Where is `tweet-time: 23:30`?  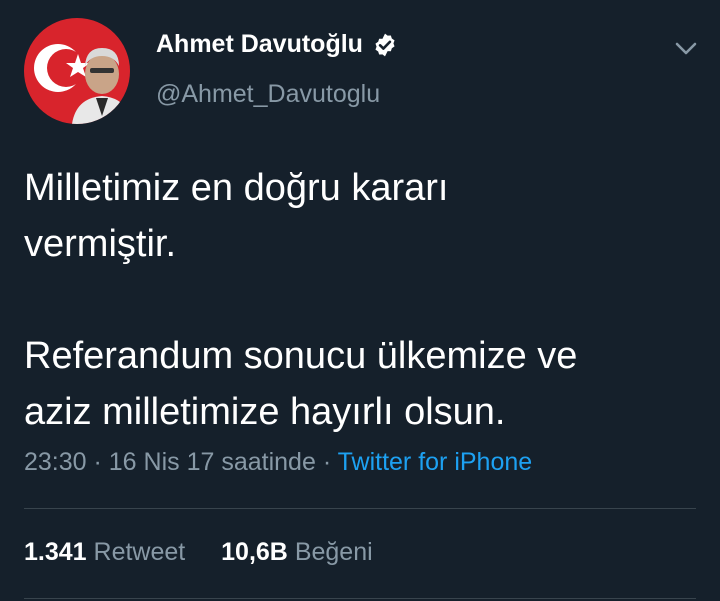 tweet-time: 23:30 is located at coordinates (55, 462).